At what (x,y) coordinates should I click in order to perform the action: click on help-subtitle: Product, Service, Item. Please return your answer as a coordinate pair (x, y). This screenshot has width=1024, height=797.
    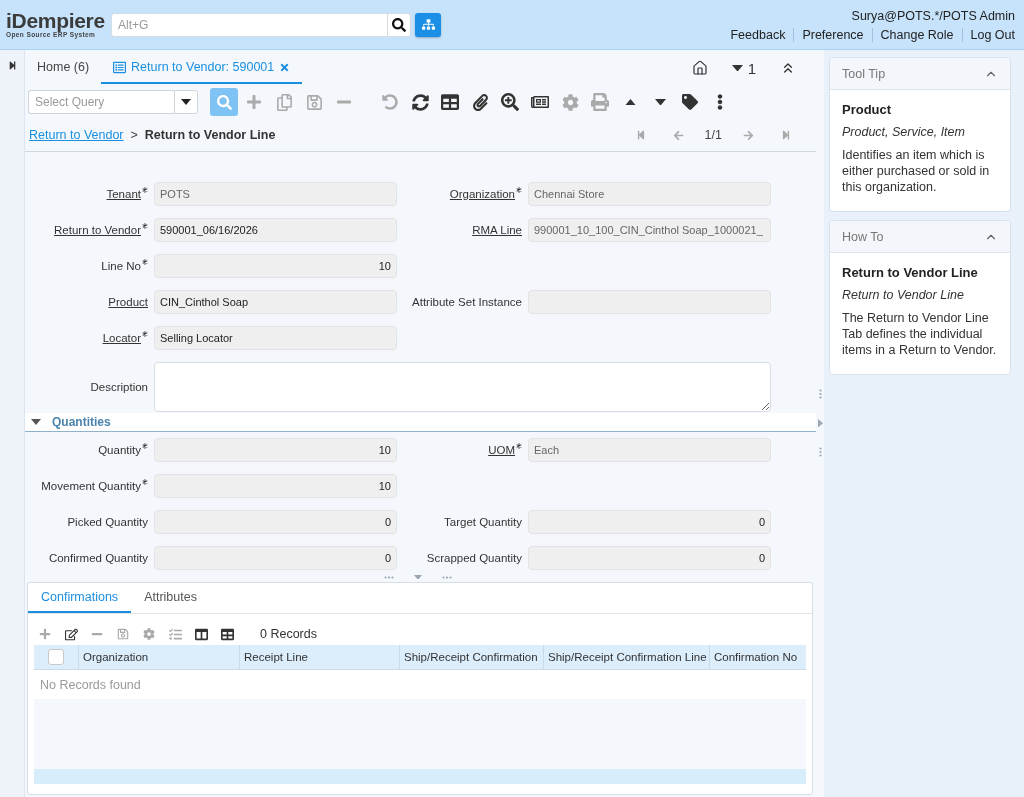
    Looking at the image, I should click on (904, 132).